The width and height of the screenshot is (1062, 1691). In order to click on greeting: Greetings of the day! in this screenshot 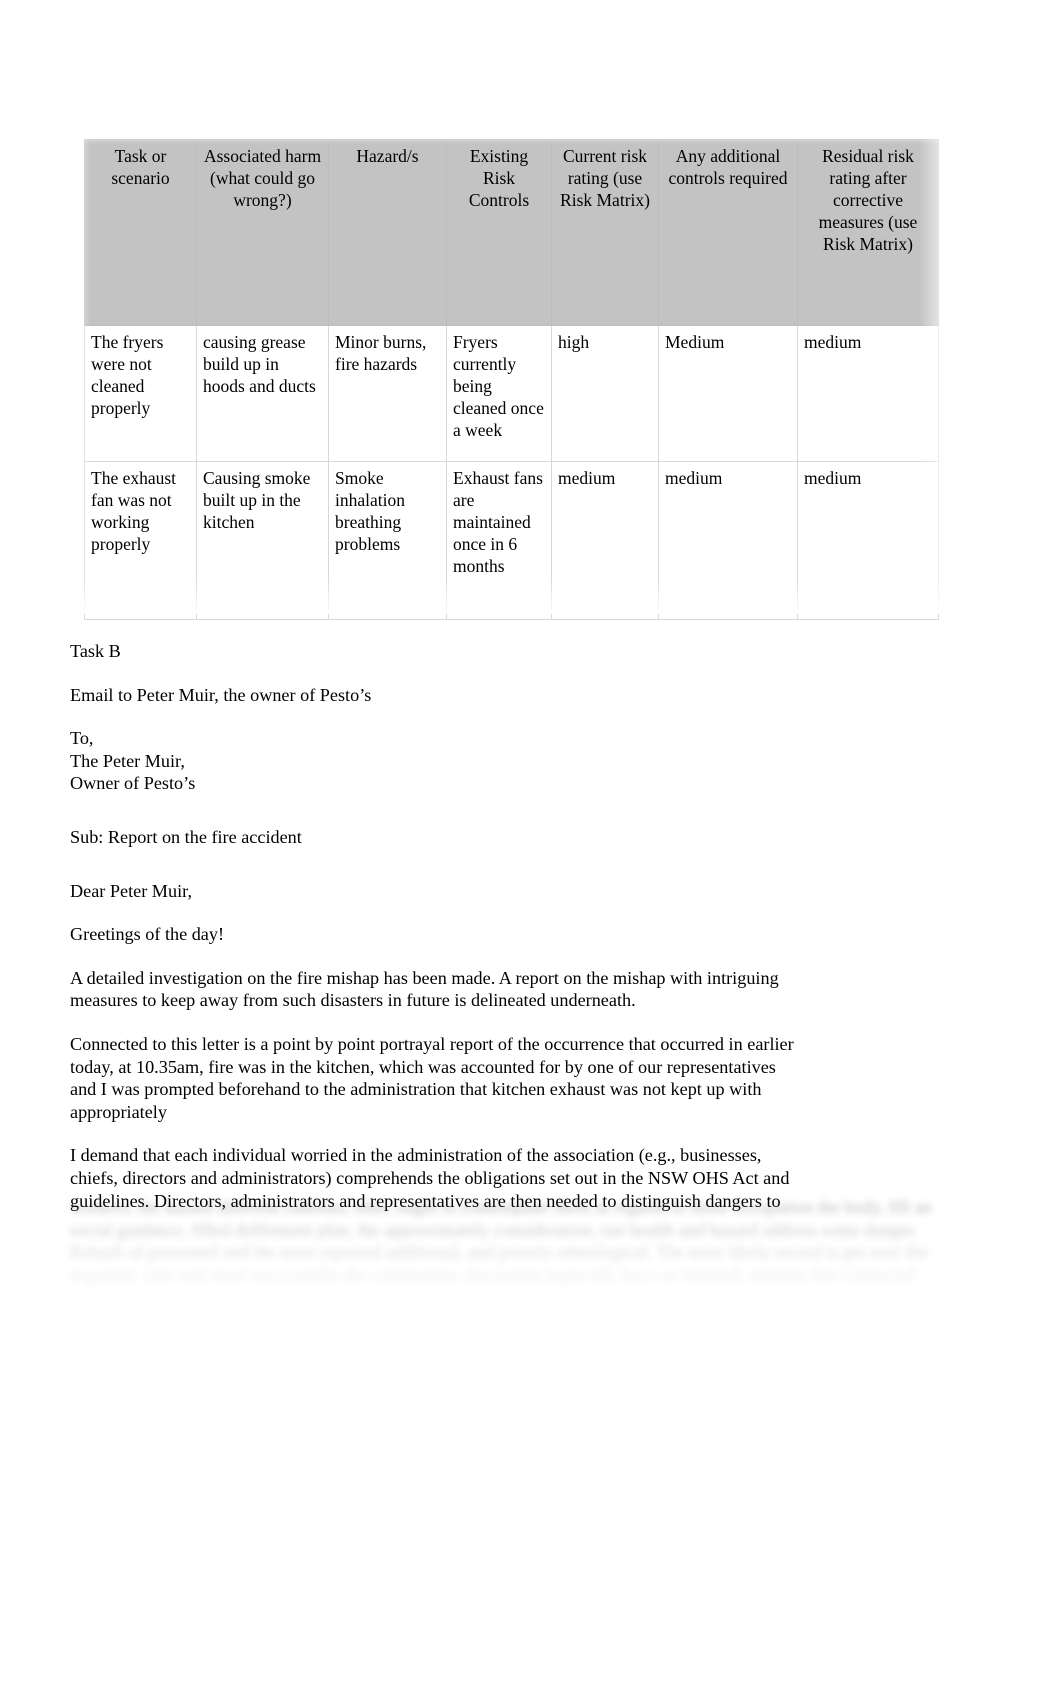, I will do `click(147, 934)`.